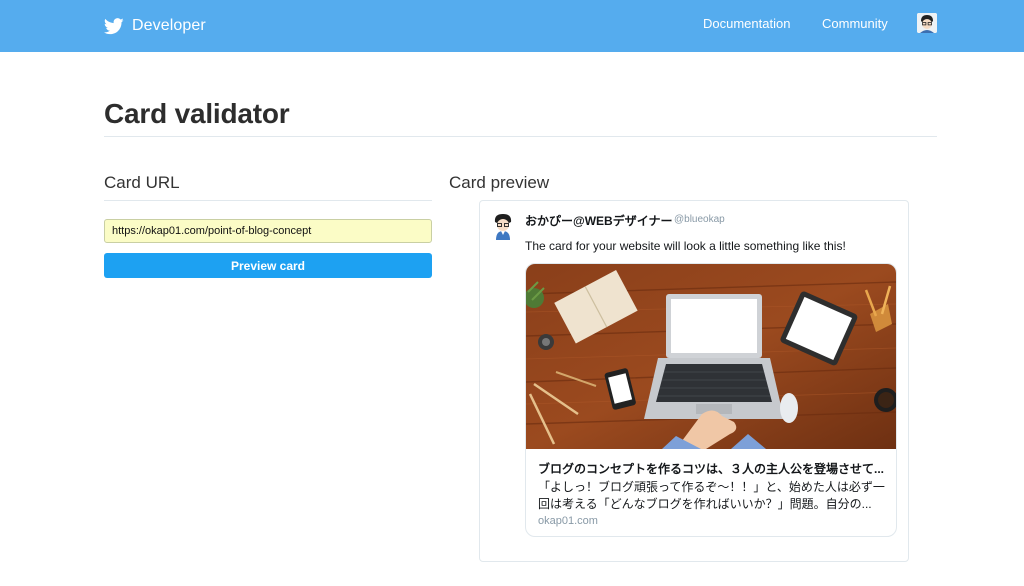  I want to click on user-avatar-icon, so click(927, 23).